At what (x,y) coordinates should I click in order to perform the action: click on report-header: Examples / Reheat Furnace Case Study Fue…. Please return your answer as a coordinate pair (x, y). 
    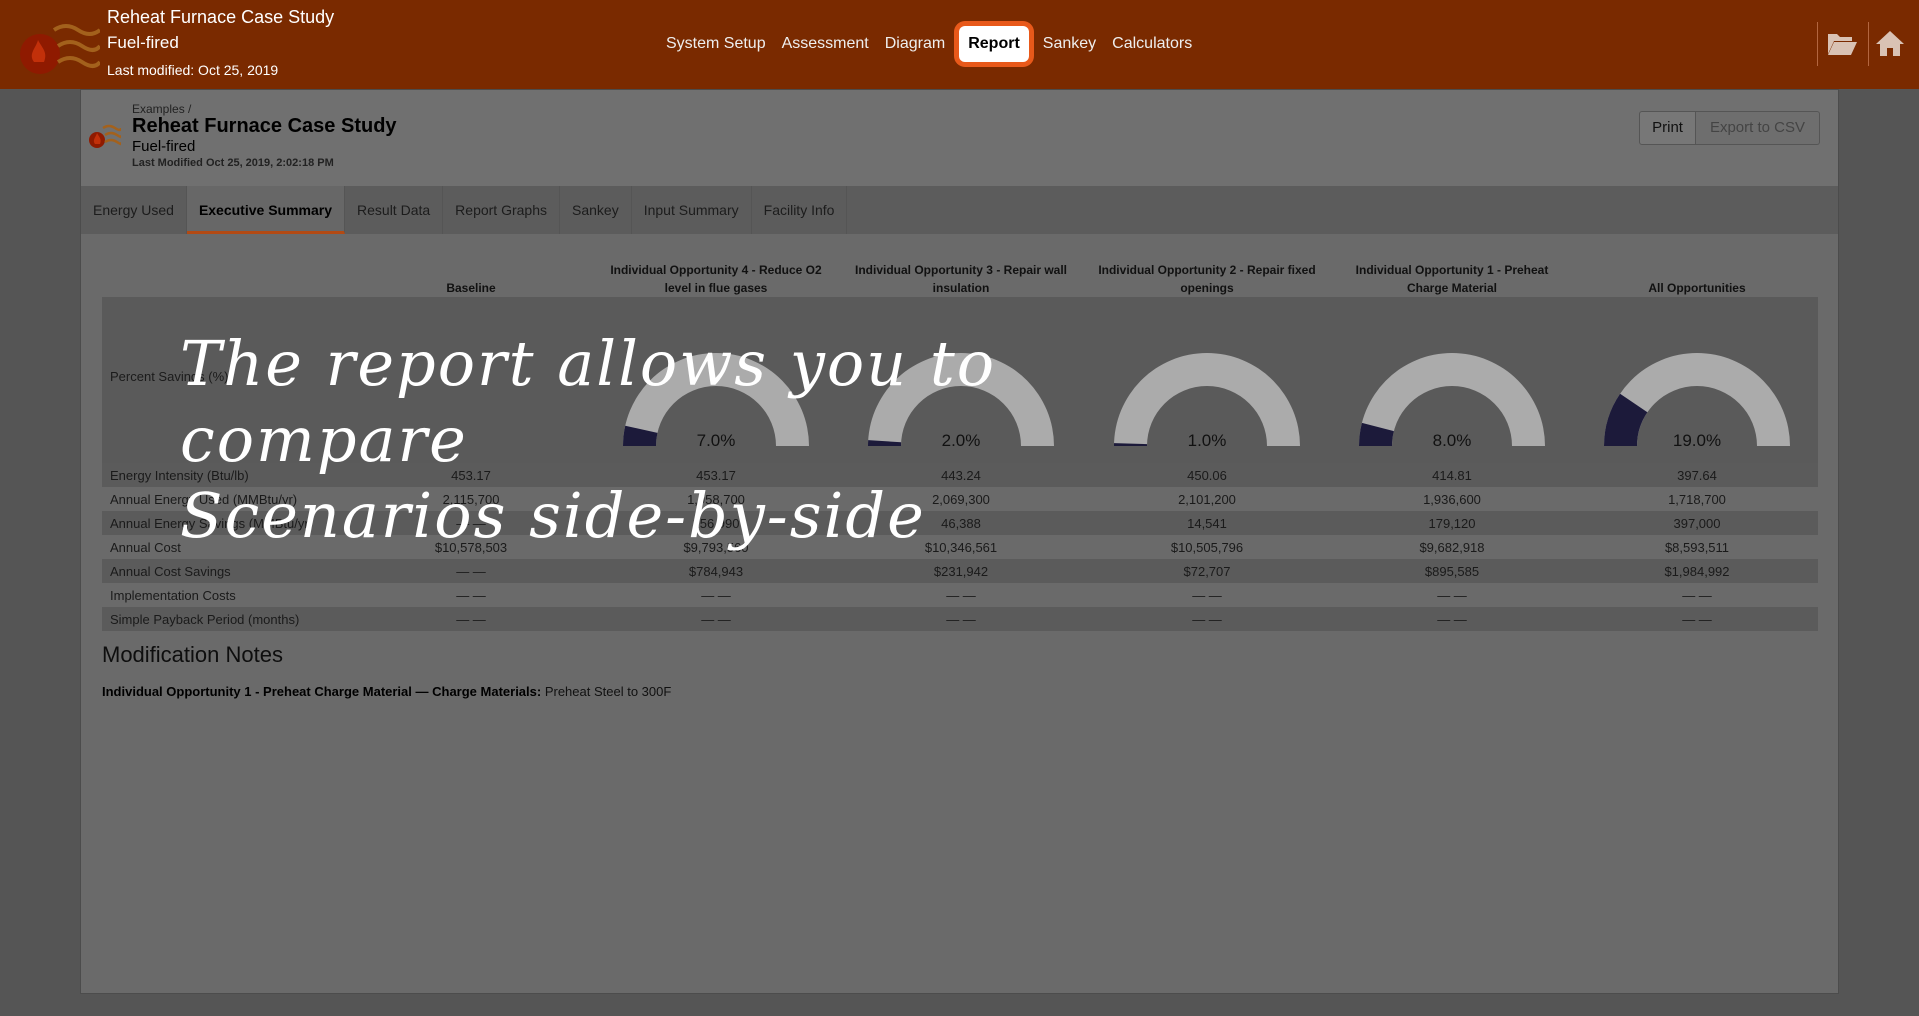
    Looking at the image, I should click on (959, 138).